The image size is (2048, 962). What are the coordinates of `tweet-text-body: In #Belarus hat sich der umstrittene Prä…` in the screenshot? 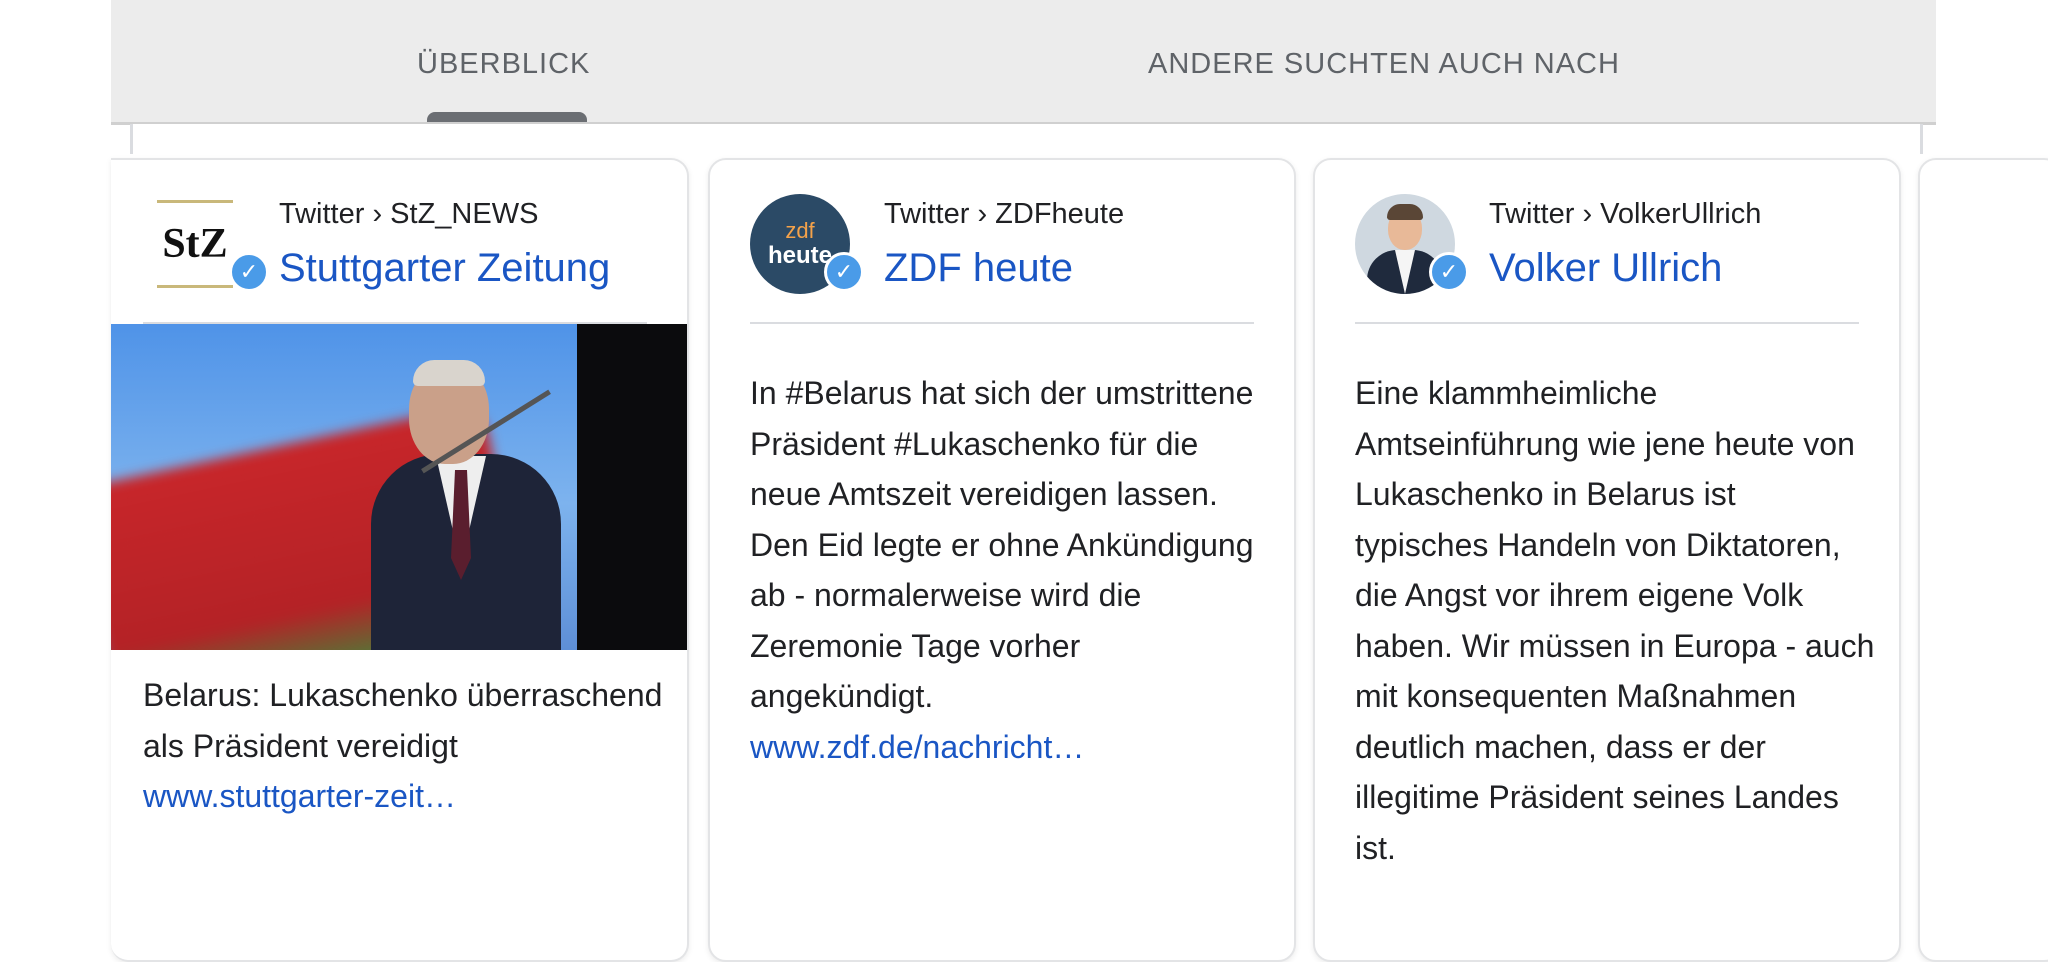 It's located at (1002, 544).